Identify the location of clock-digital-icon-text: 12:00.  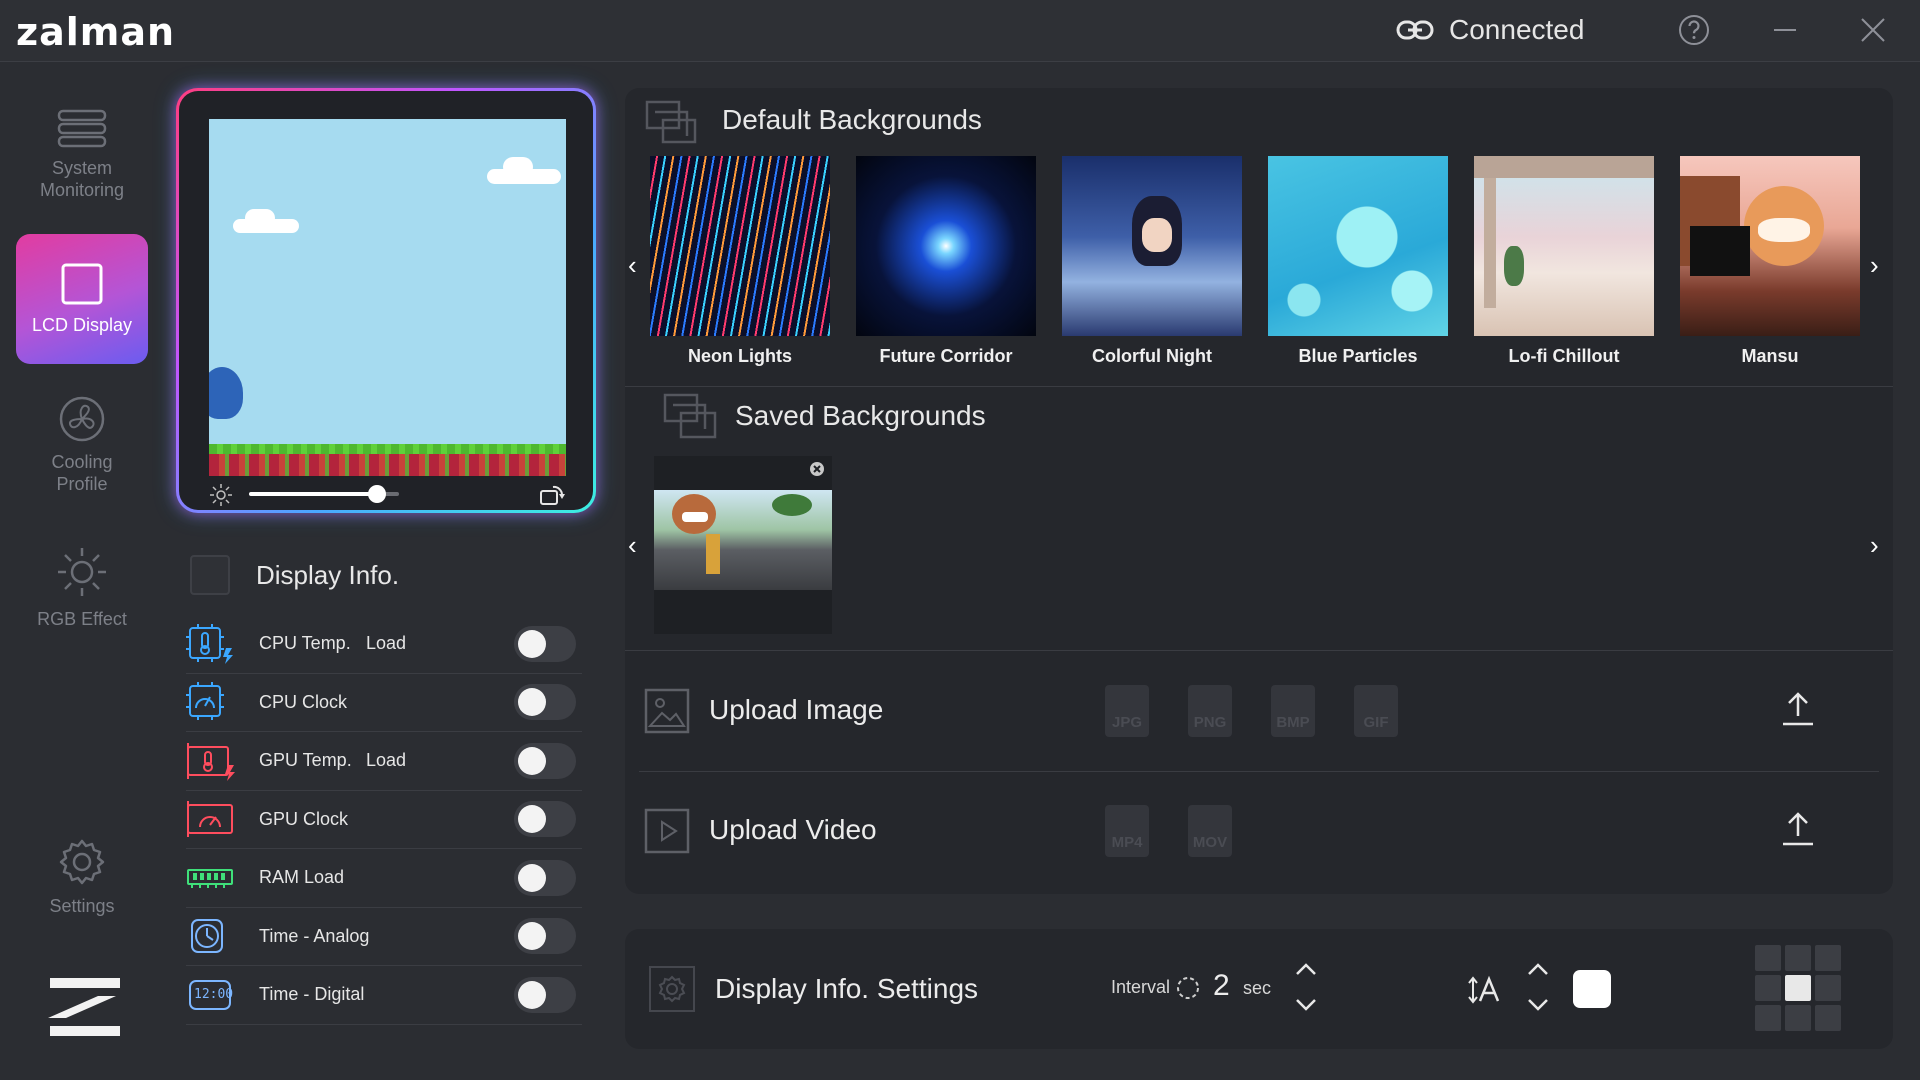
(214, 994).